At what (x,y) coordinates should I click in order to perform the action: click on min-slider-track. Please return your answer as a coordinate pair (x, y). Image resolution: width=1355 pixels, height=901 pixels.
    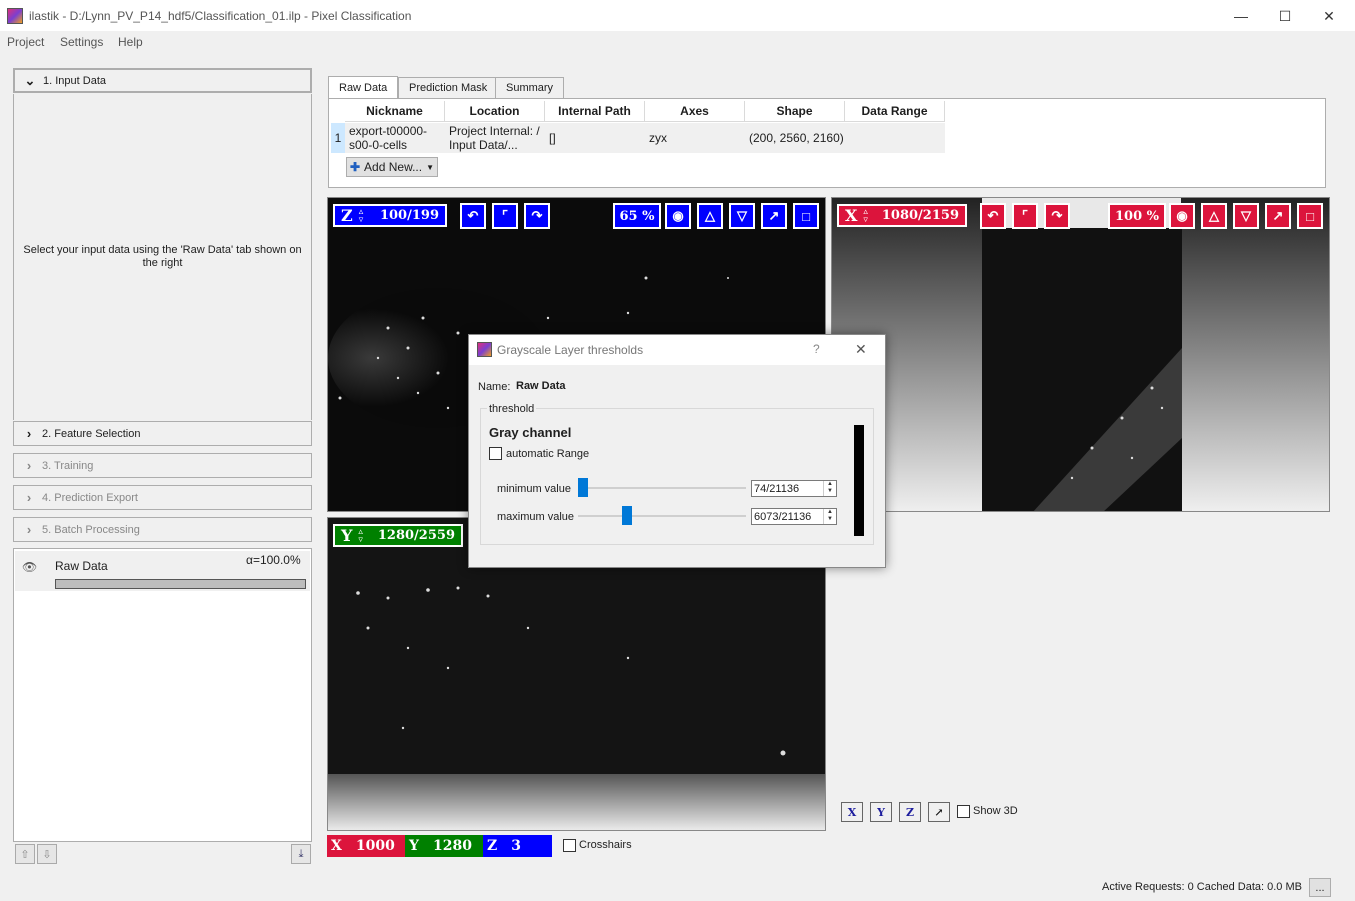
    Looking at the image, I should click on (662, 488).